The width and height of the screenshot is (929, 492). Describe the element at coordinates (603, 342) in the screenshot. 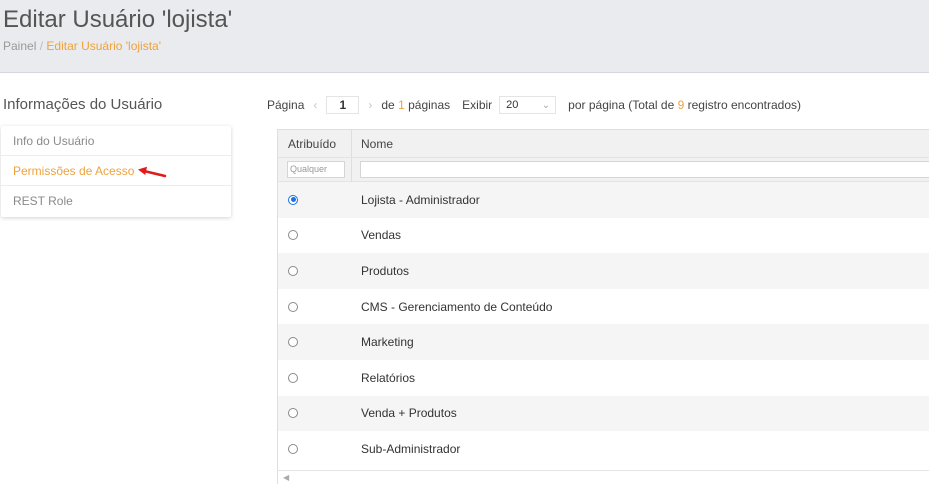

I see `table-row: Marketing` at that location.